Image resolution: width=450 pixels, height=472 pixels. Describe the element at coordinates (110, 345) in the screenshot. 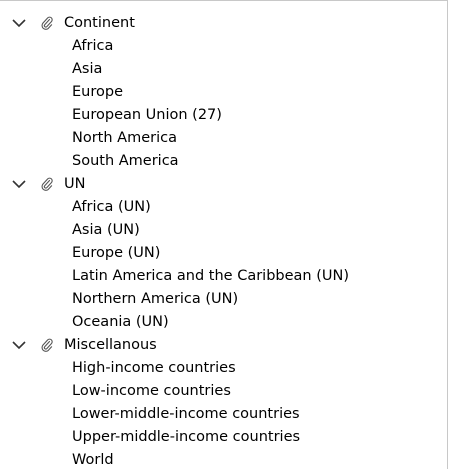

I see `group-label: Miscellanous` at that location.